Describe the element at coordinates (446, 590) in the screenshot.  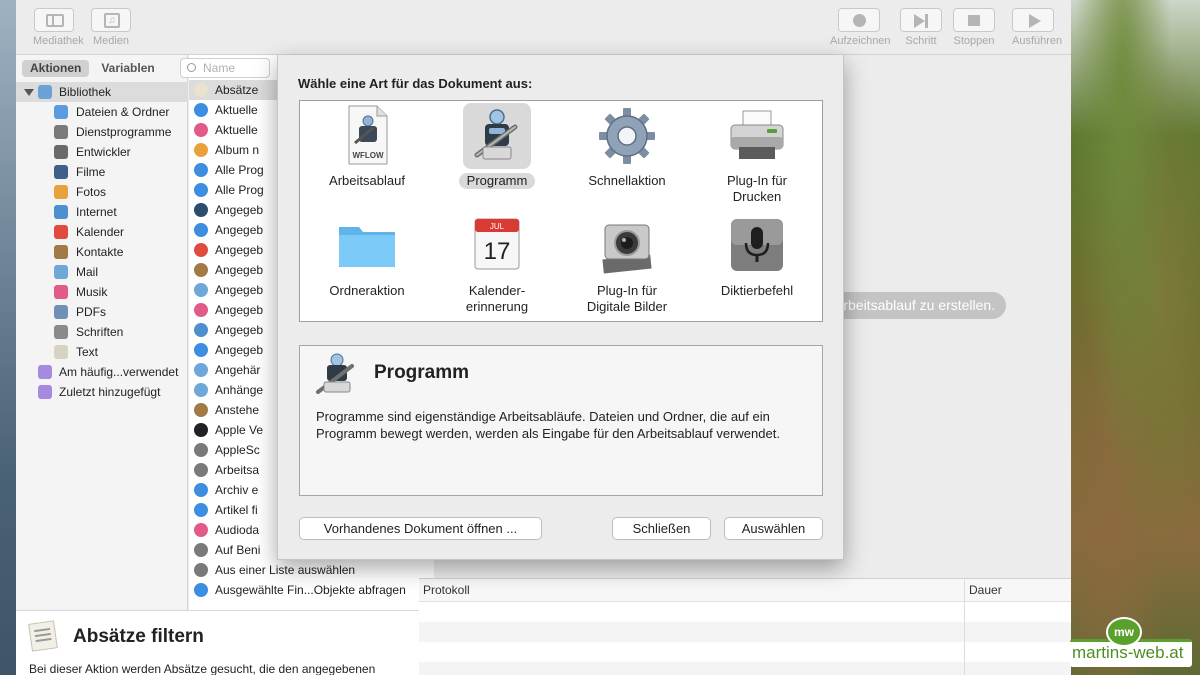
I see `log-column-protocol: Protokoll` at that location.